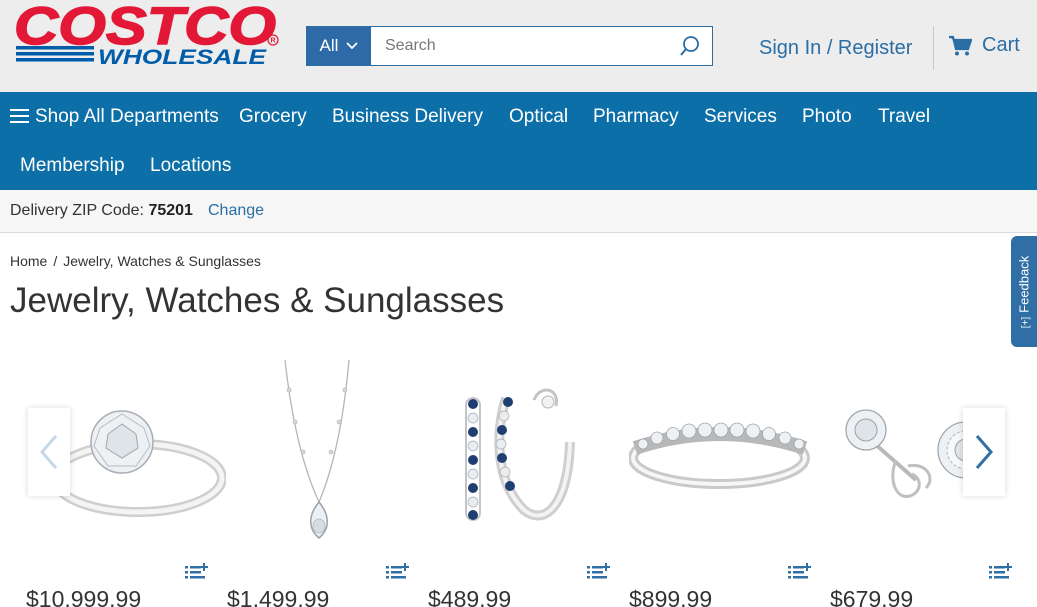  I want to click on logo-wholesale-text: WHOLESALE, so click(182, 57).